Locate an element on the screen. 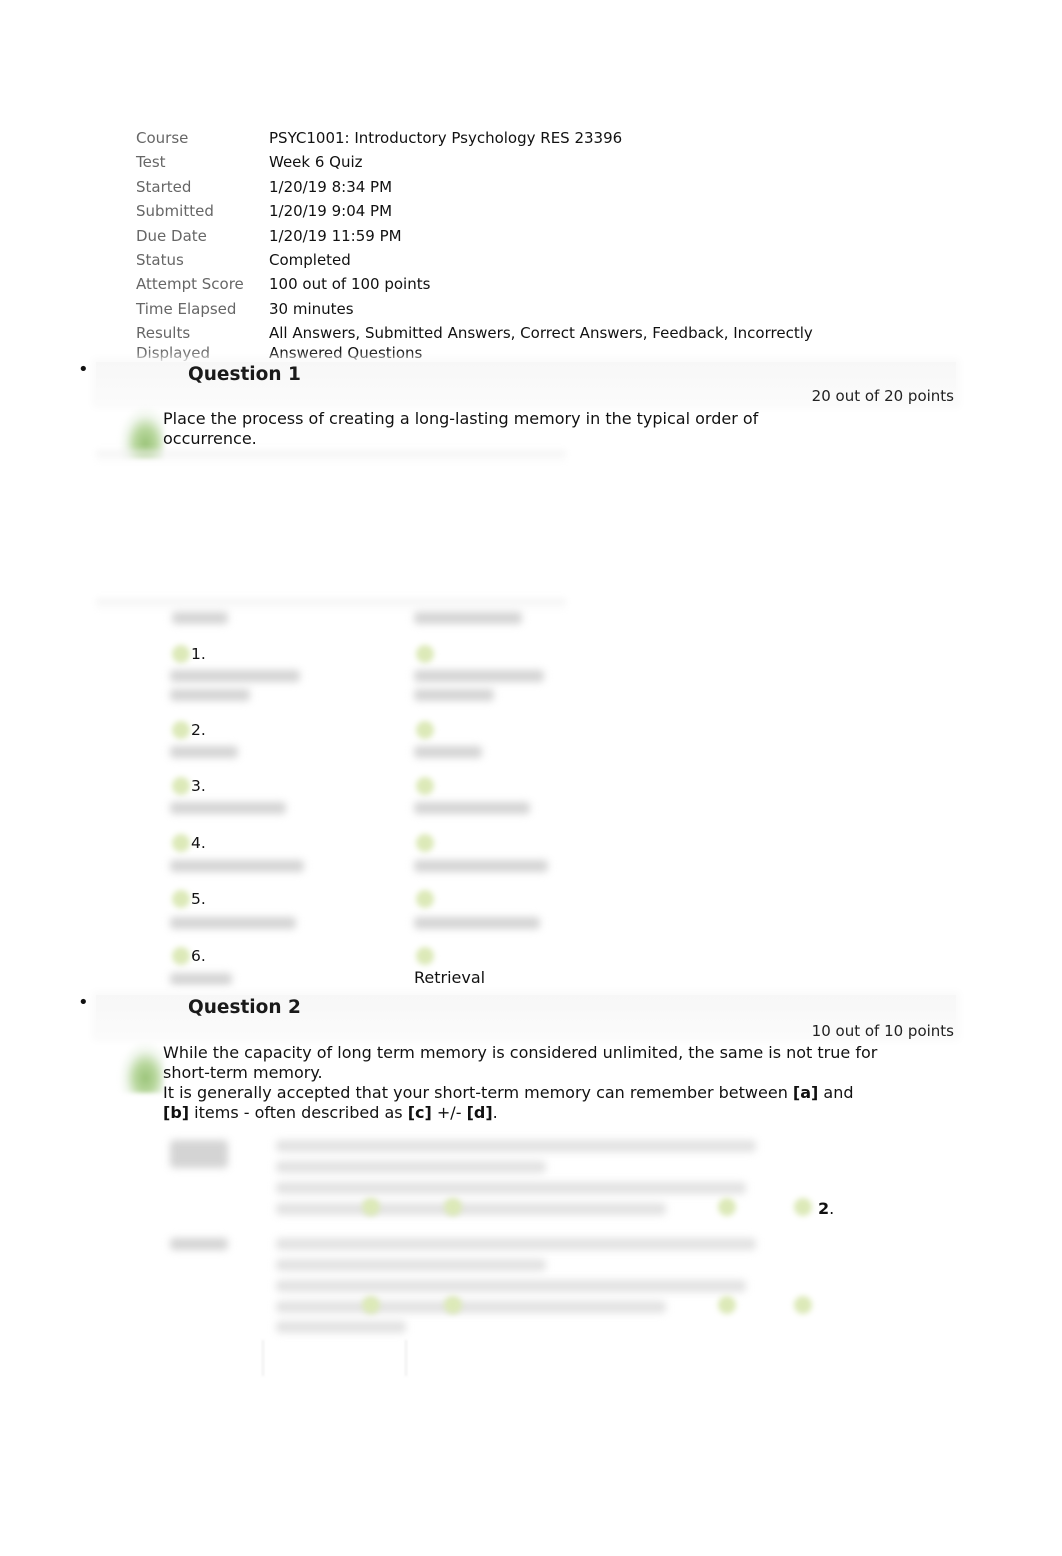  blank-d: [d] is located at coordinates (479, 1112).